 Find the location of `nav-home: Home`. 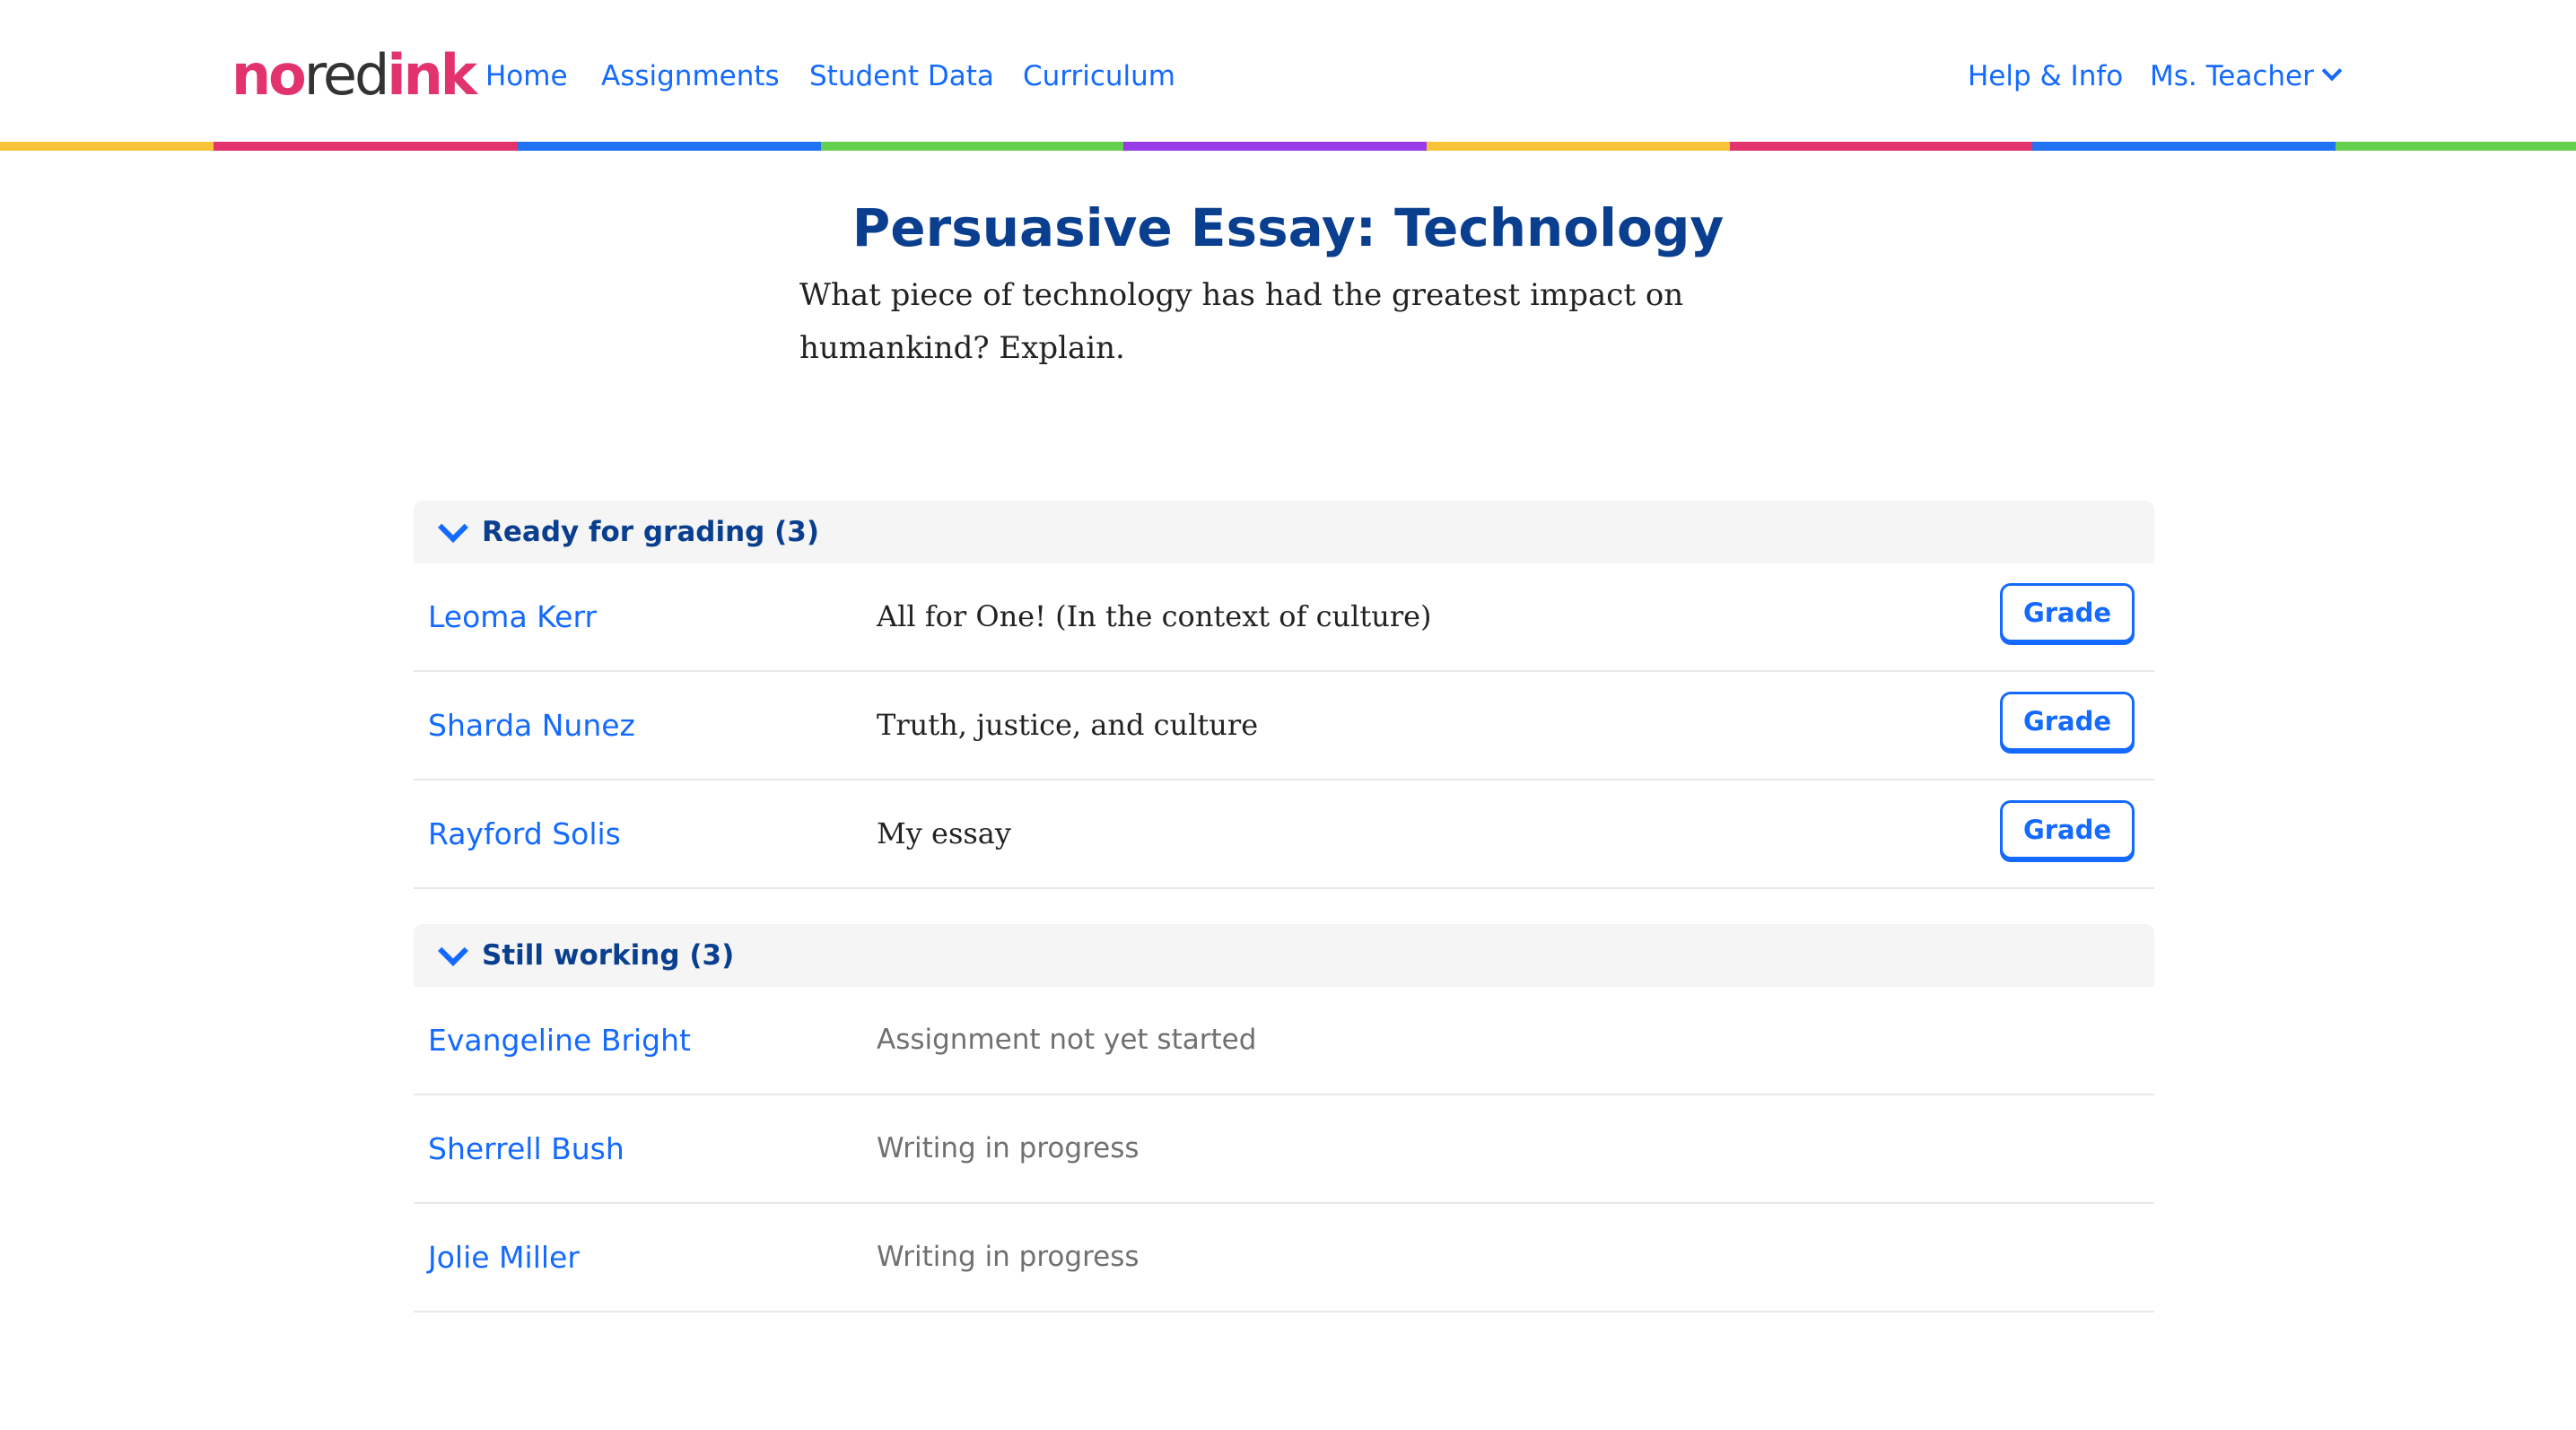

nav-home: Home is located at coordinates (526, 76).